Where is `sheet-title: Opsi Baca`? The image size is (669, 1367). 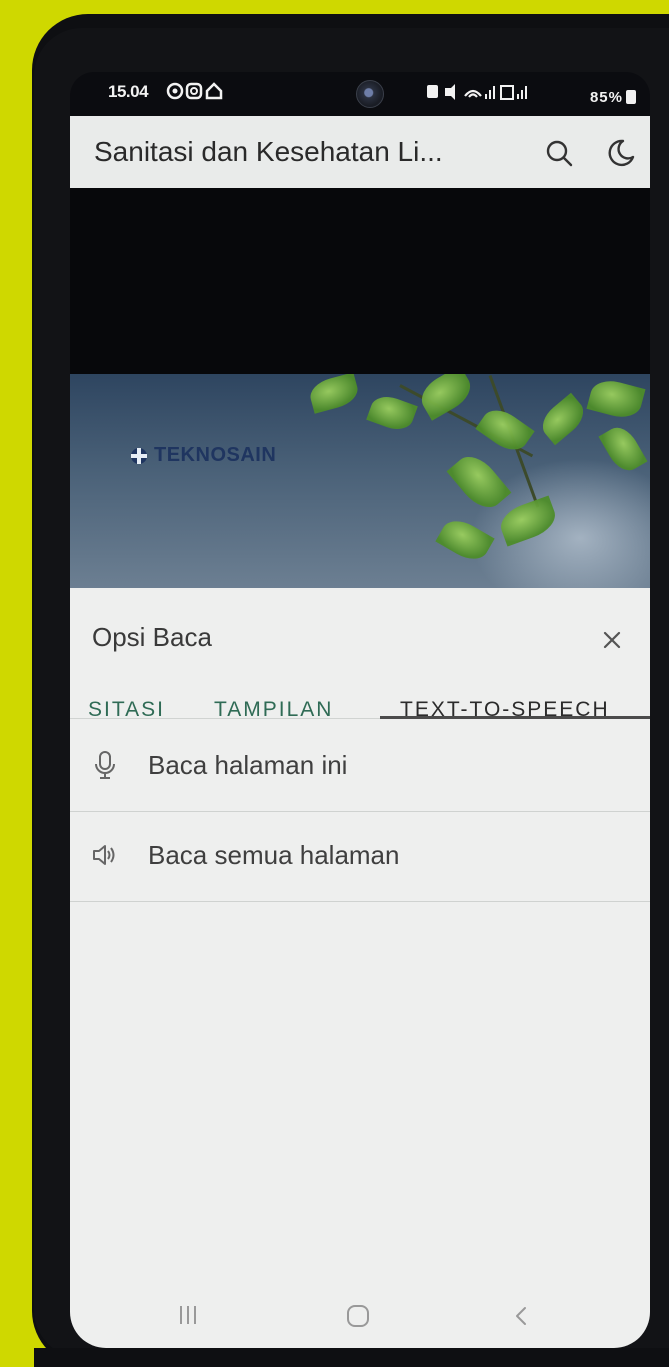 sheet-title: Opsi Baca is located at coordinates (152, 637).